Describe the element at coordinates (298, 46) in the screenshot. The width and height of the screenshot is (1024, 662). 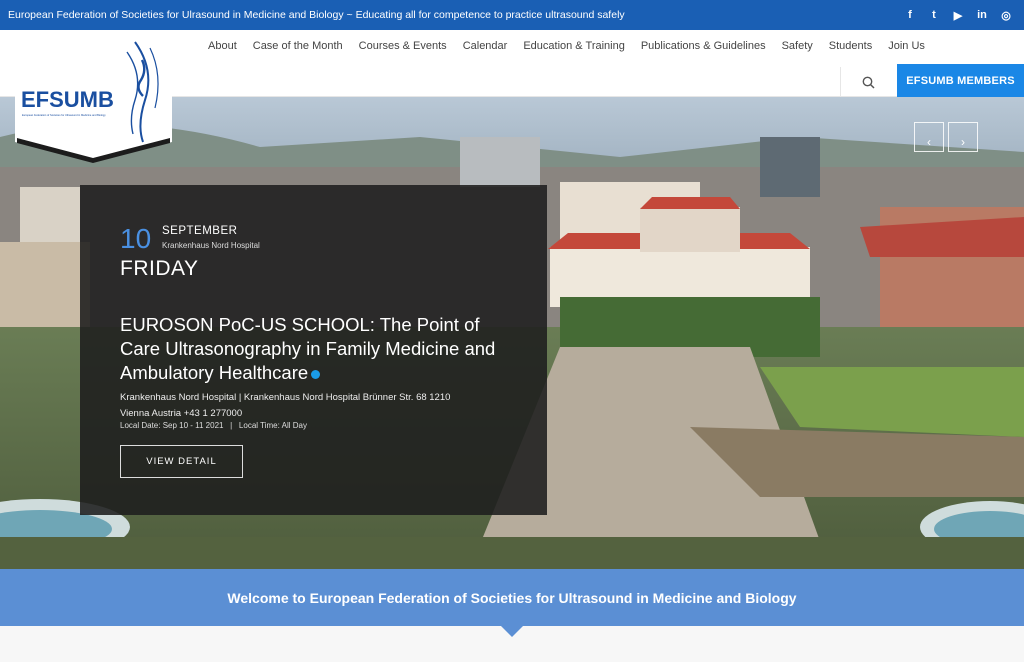
I see `nav-item-case-of-the-month: Case of the Month` at that location.